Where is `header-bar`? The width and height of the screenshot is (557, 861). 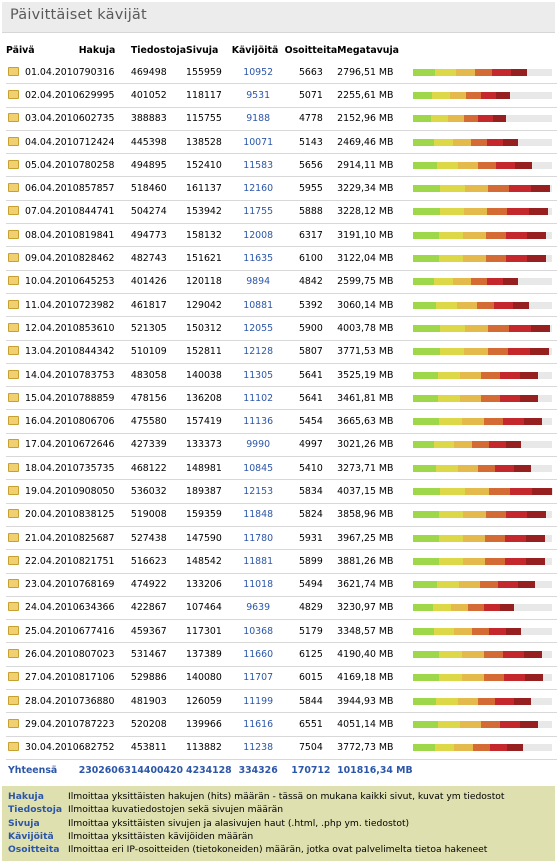
header-bar is located at coordinates (485, 50).